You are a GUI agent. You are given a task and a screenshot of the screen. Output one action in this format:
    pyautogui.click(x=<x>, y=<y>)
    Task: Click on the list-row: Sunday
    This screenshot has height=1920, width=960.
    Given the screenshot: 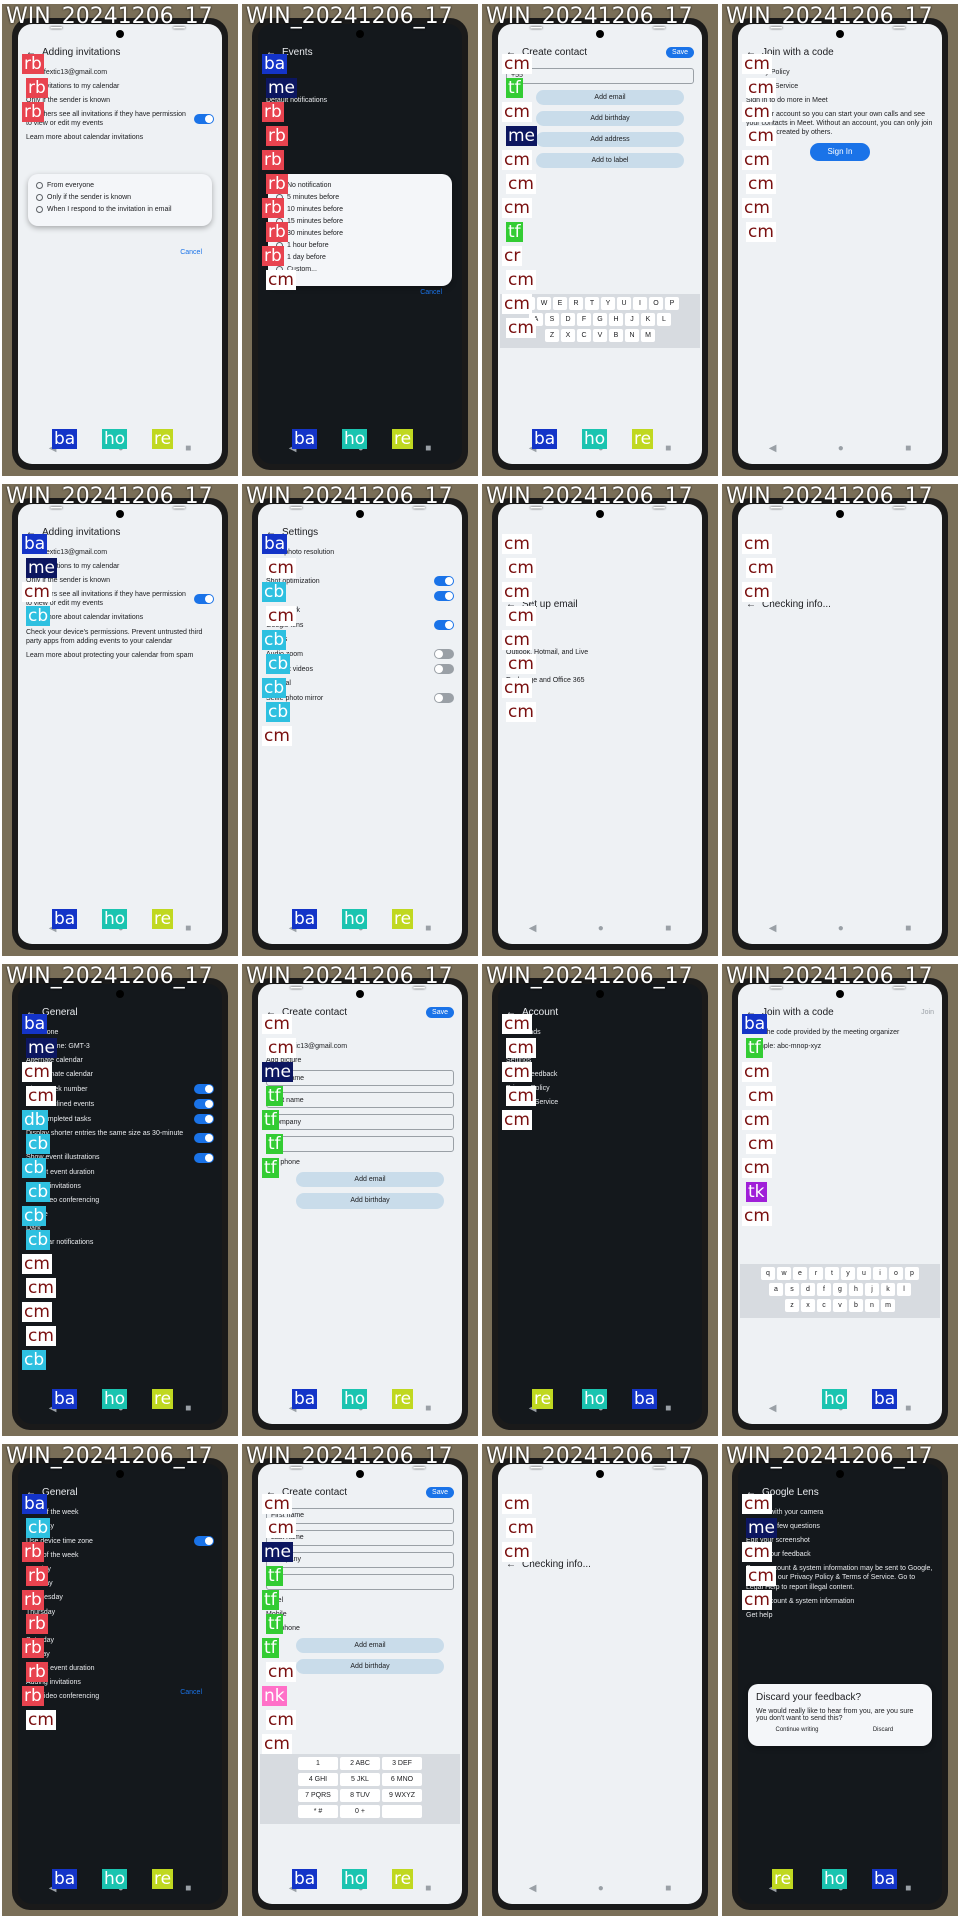 What is the action you would take?
    pyautogui.click(x=120, y=1654)
    